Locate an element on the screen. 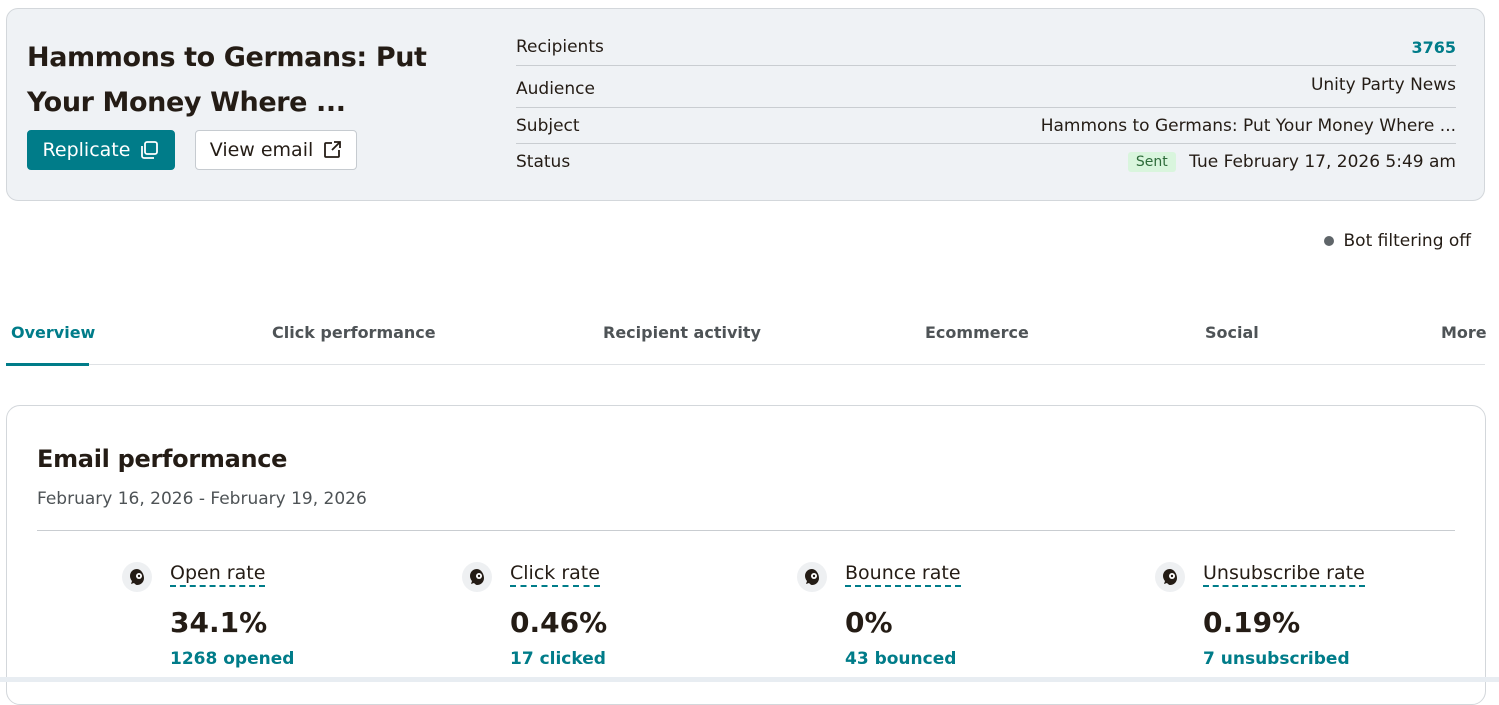  unsubscribe-rate-value: 0.19% is located at coordinates (1252, 622).